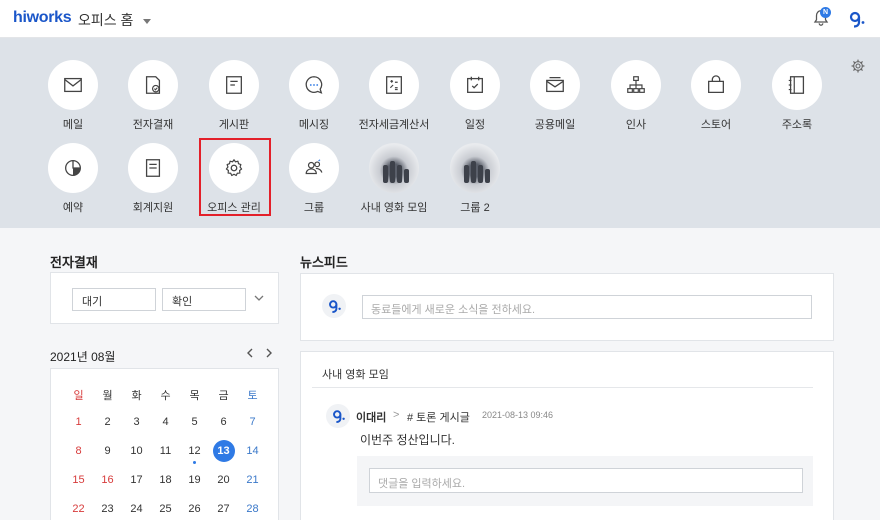 Image resolution: width=880 pixels, height=520 pixels. I want to click on weekday-header: 금, so click(223, 396).